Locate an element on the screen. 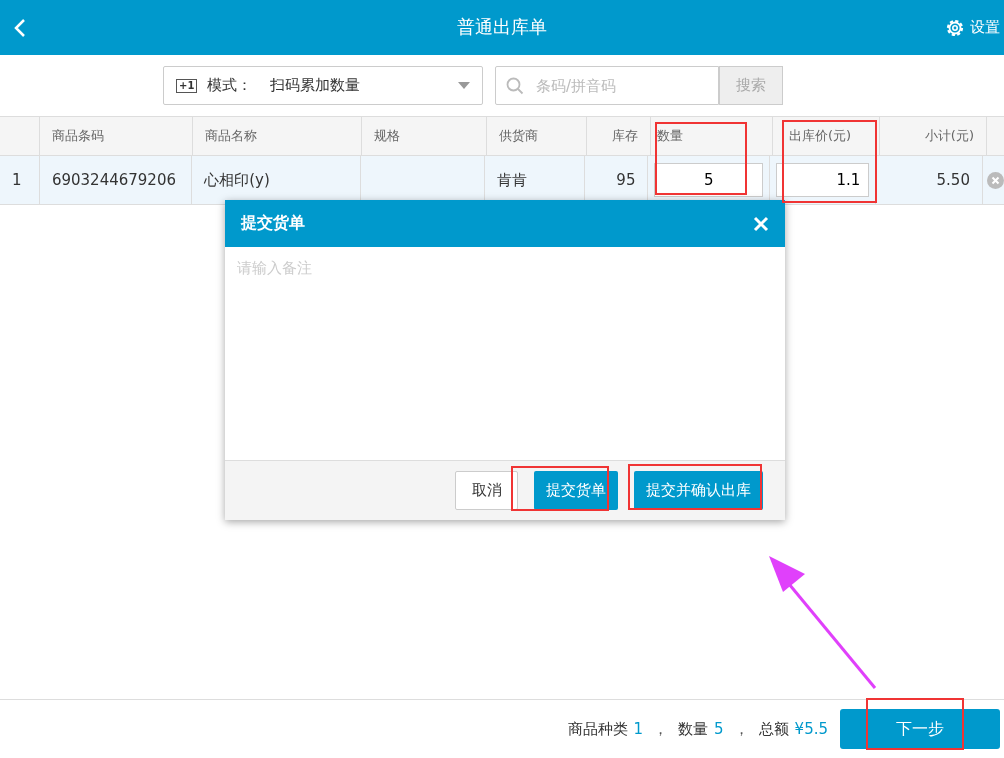 This screenshot has height=758, width=1004. price-input: 1.1 is located at coordinates (822, 180).